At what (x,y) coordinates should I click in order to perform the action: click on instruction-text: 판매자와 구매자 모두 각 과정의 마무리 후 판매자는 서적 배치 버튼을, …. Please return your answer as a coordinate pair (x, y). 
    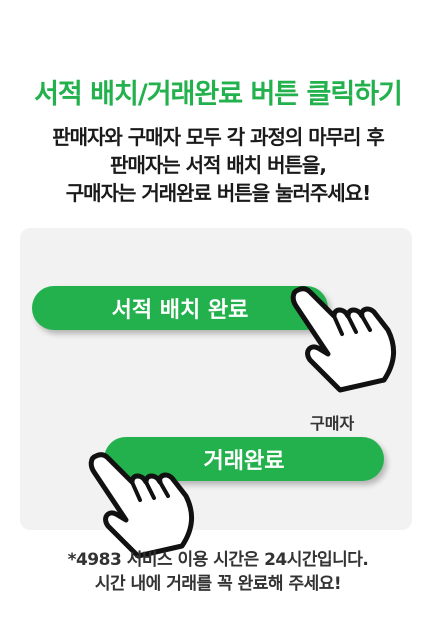
    Looking at the image, I should click on (218, 165).